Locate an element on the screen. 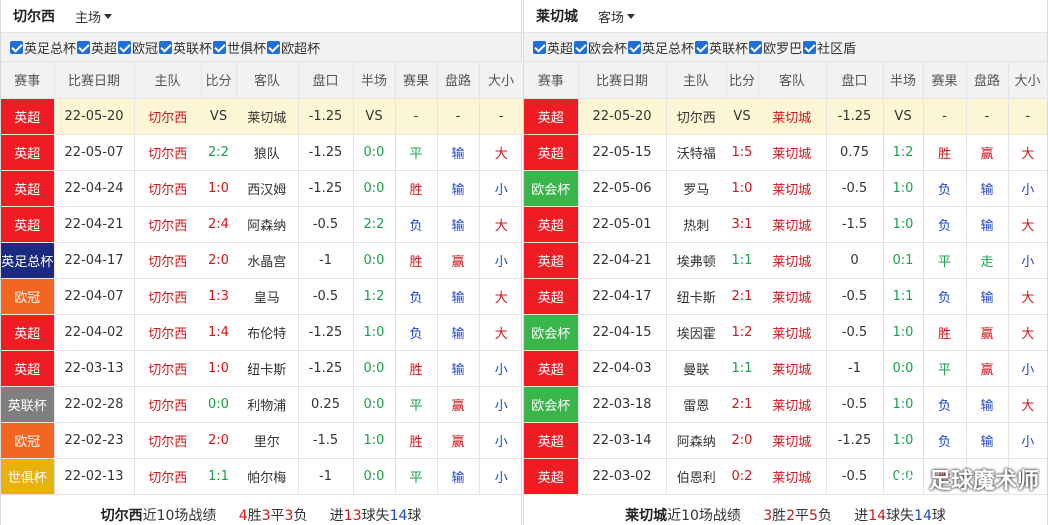  league-filter-checkbox: 社区盾 is located at coordinates (829, 47).